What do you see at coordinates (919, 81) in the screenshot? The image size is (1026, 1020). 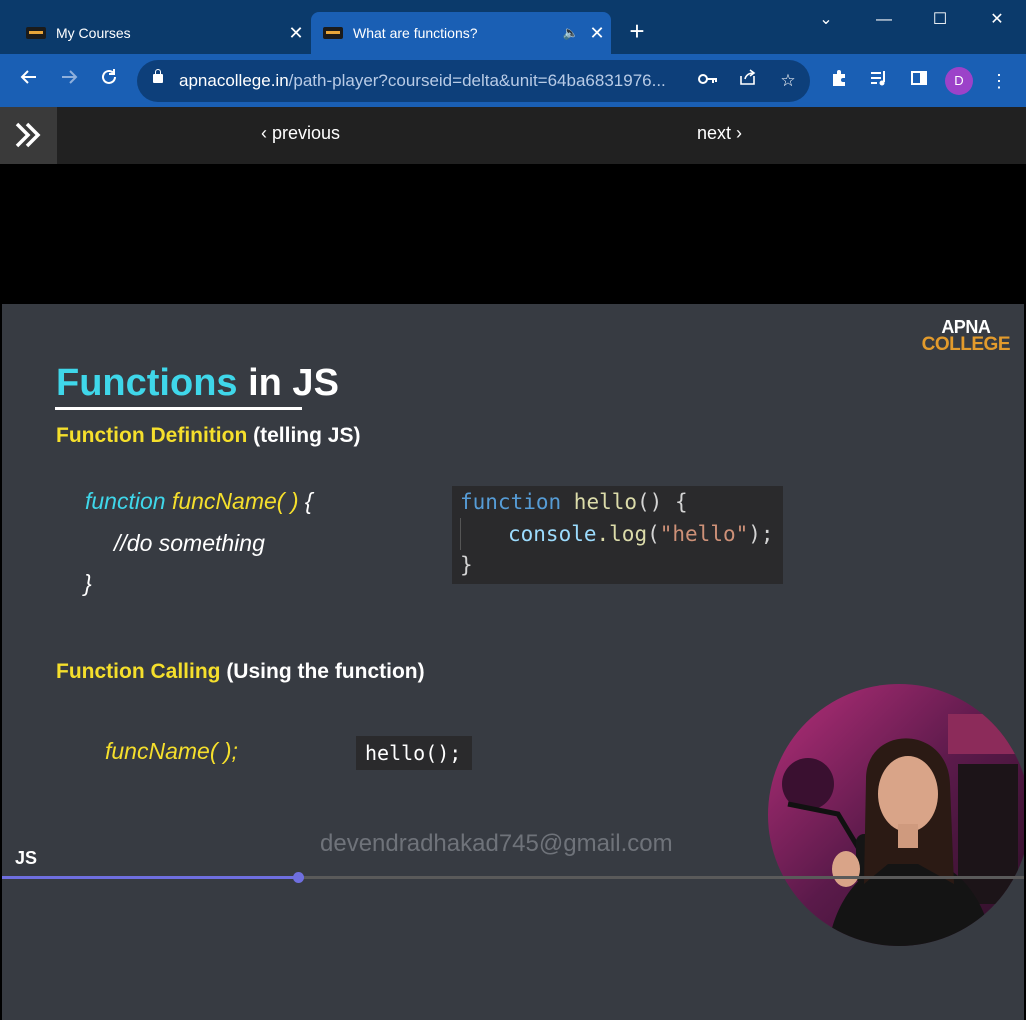 I see `side-panel-icon` at bounding box center [919, 81].